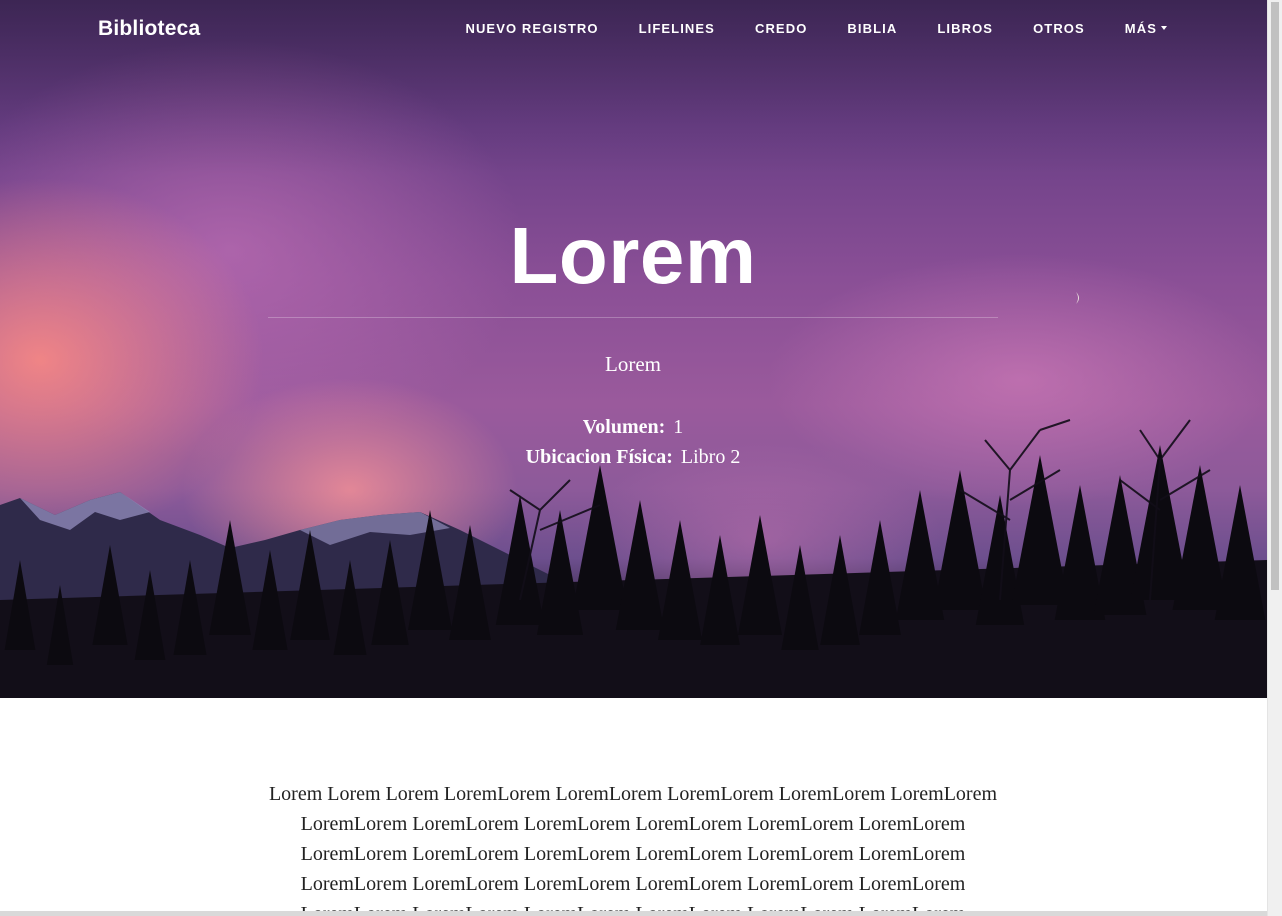 The width and height of the screenshot is (1282, 916). What do you see at coordinates (633, 317) in the screenshot?
I see `hero-divider` at bounding box center [633, 317].